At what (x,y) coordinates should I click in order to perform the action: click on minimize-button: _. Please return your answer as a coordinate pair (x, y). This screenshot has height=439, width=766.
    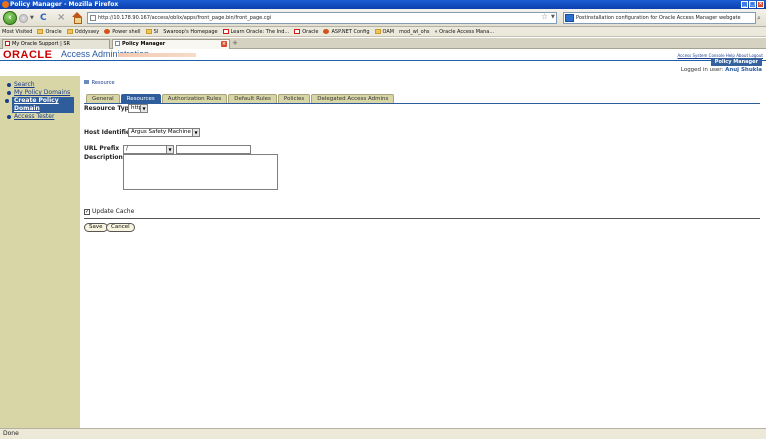
    Looking at the image, I should click on (744, 4).